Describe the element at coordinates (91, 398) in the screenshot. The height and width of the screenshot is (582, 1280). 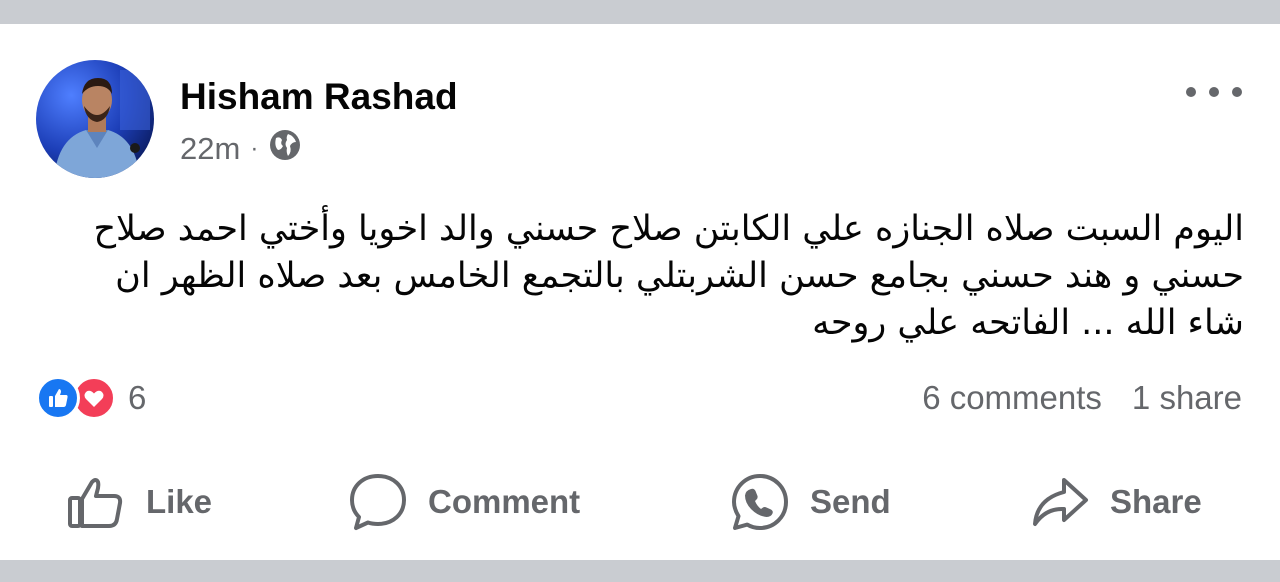
I see `reactions-summary: 6` at that location.